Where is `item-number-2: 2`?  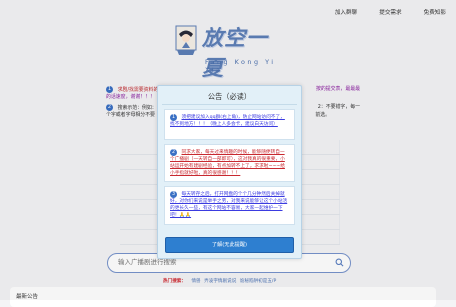
item-number-2: 2 is located at coordinates (173, 152).